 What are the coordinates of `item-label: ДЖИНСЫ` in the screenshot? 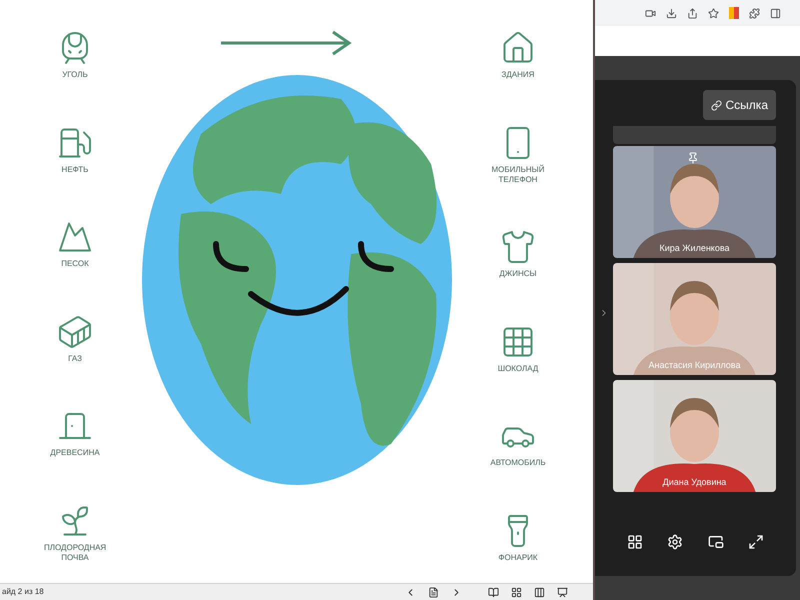 It's located at (518, 274).